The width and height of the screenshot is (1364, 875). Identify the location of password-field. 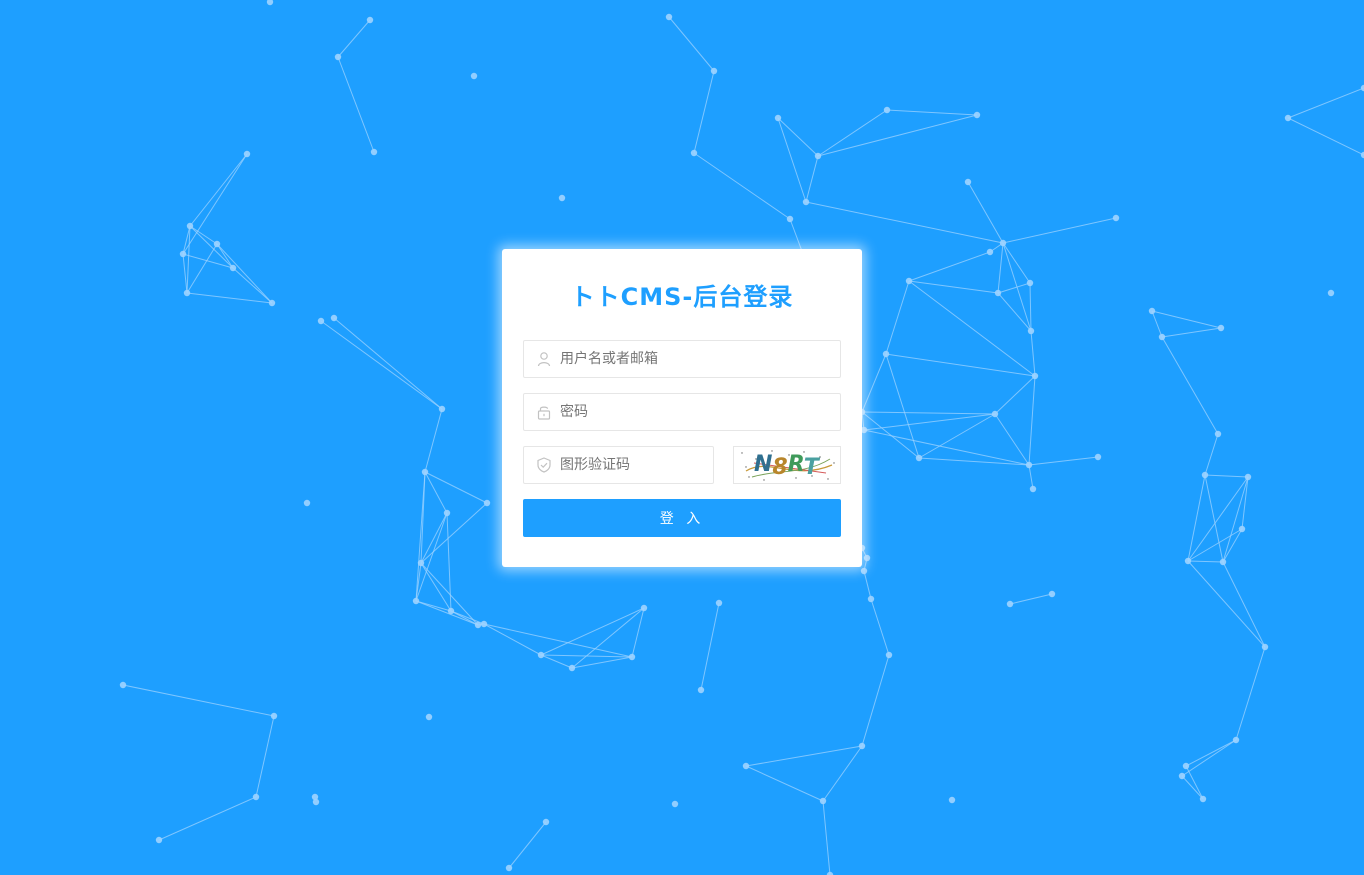
(682, 412).